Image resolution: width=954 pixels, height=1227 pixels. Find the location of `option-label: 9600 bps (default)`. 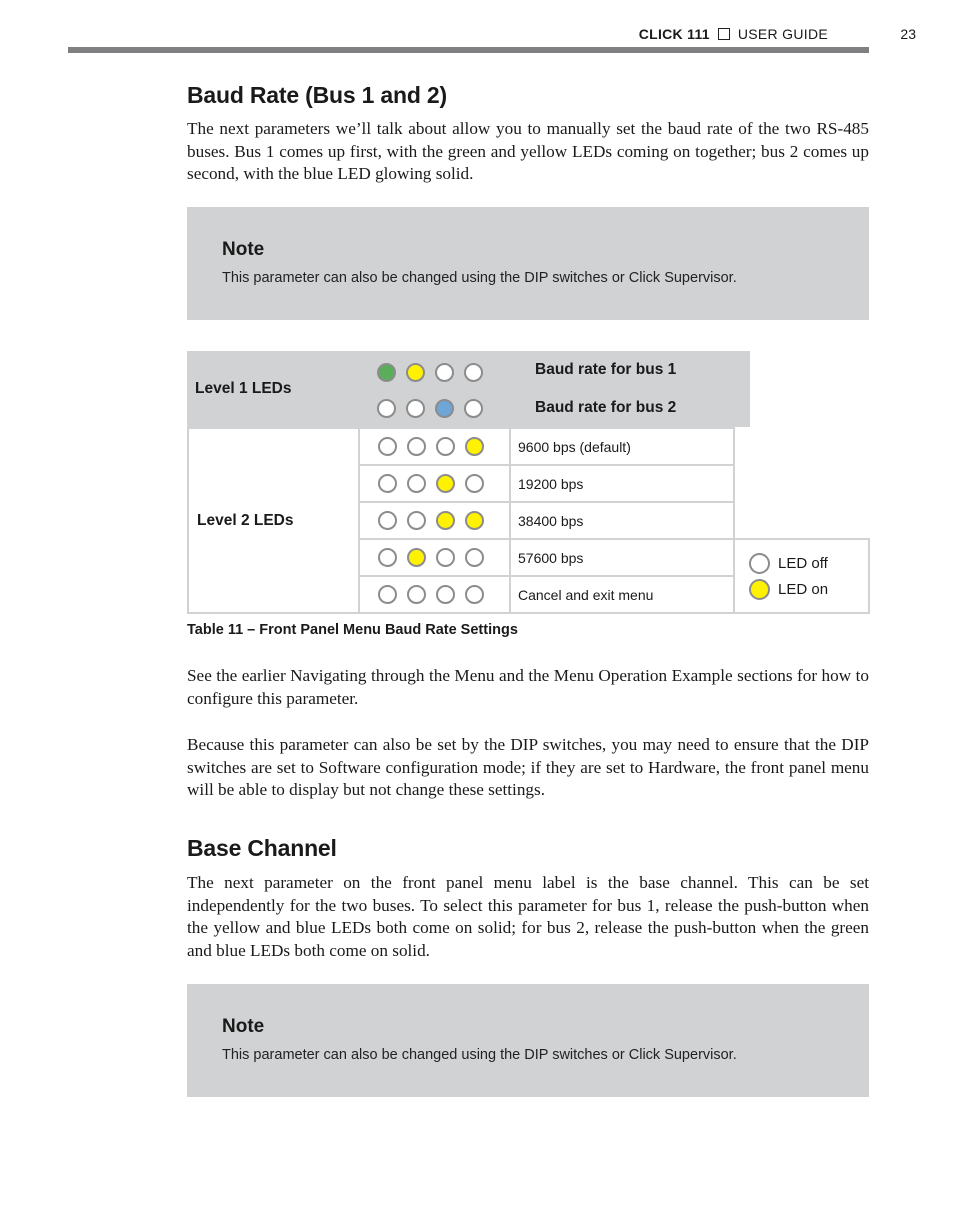

option-label: 9600 bps (default) is located at coordinates (622, 446).